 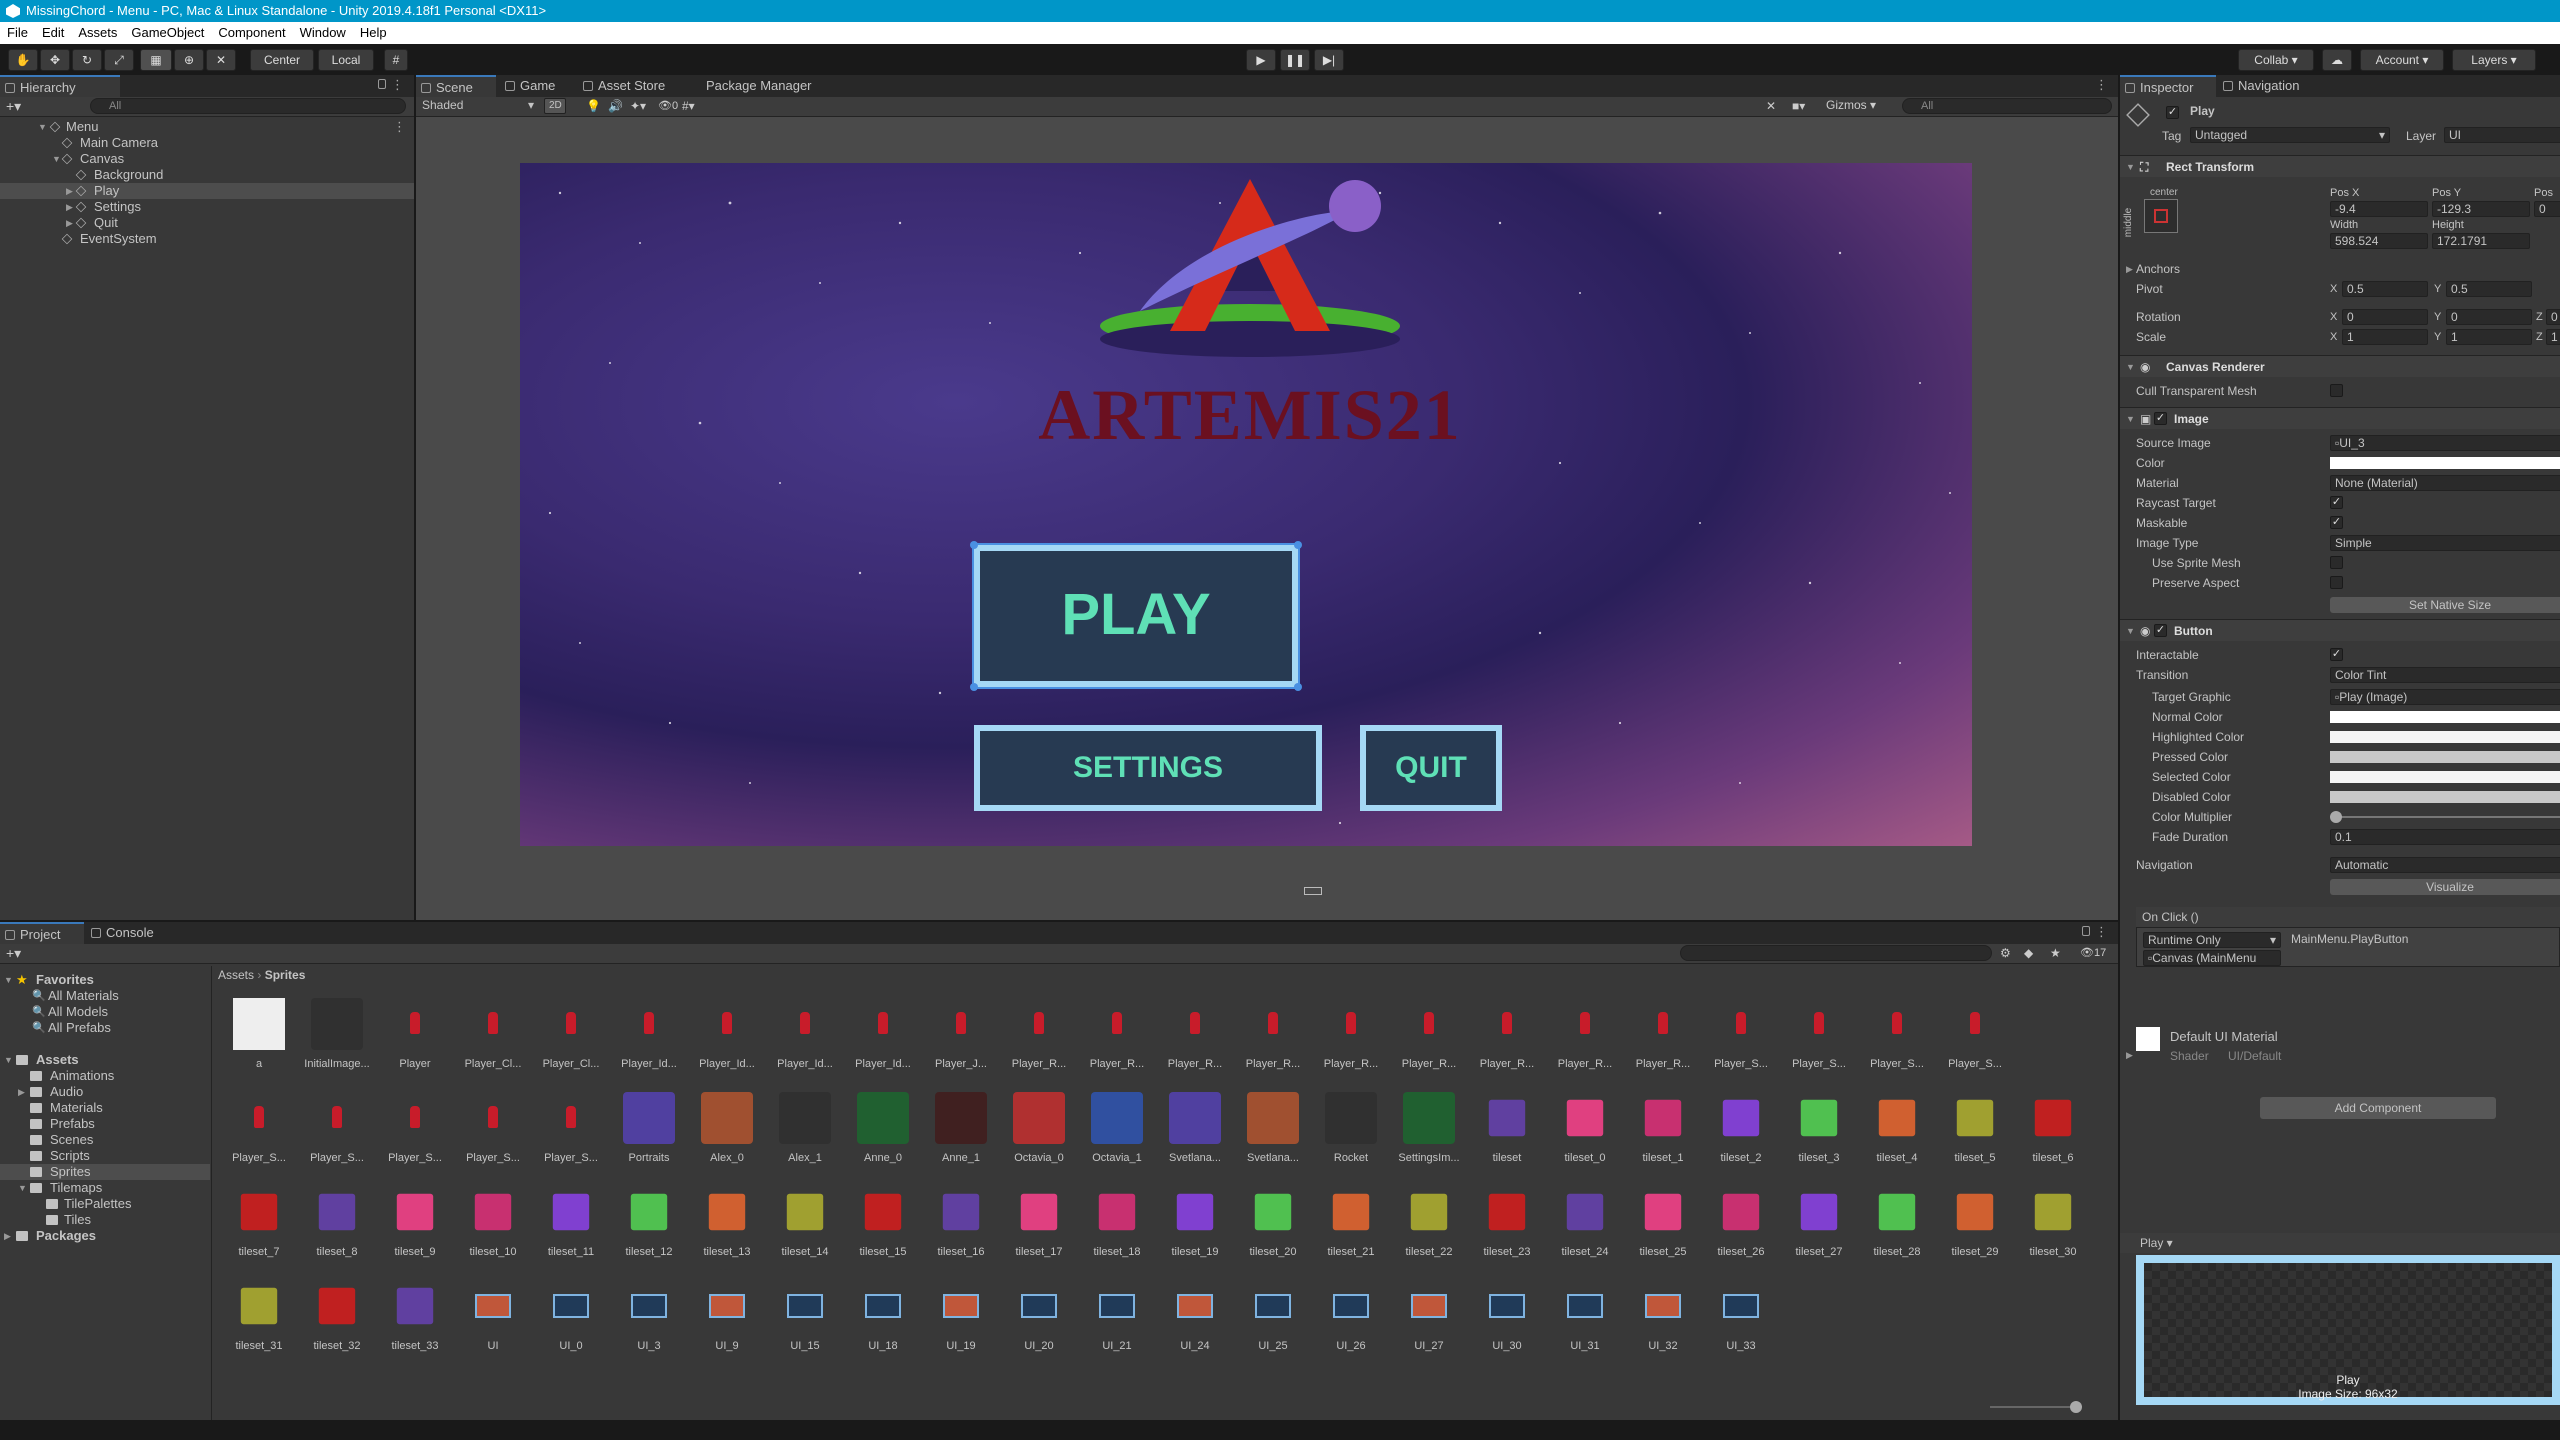 I want to click on disabled-color-swatch, so click(x=2445, y=797).